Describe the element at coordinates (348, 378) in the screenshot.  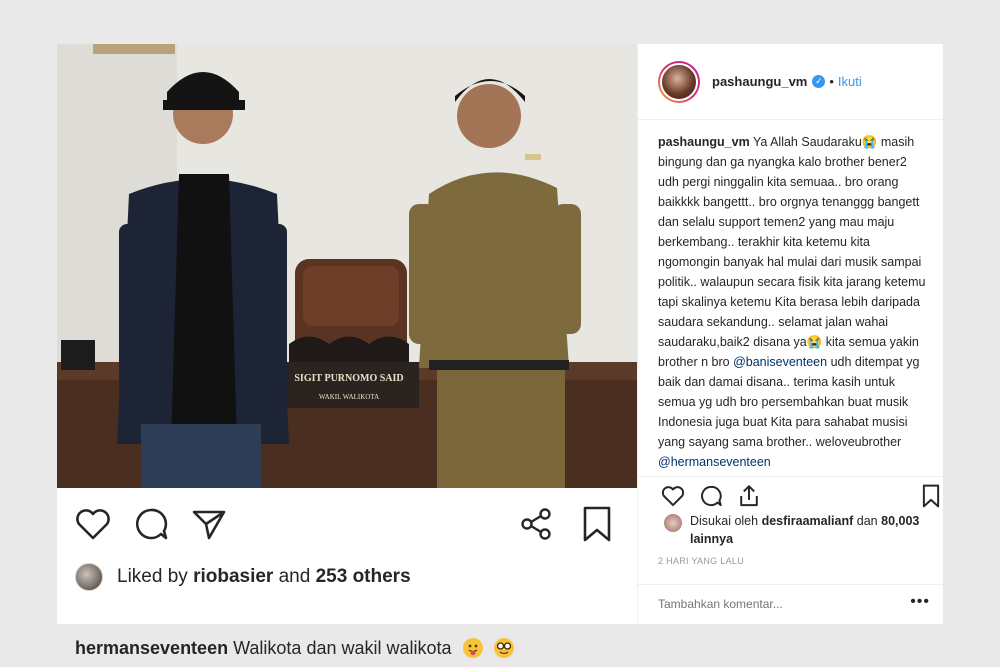
I see `nameplate-name: SIGIT PURNOMO SAID` at that location.